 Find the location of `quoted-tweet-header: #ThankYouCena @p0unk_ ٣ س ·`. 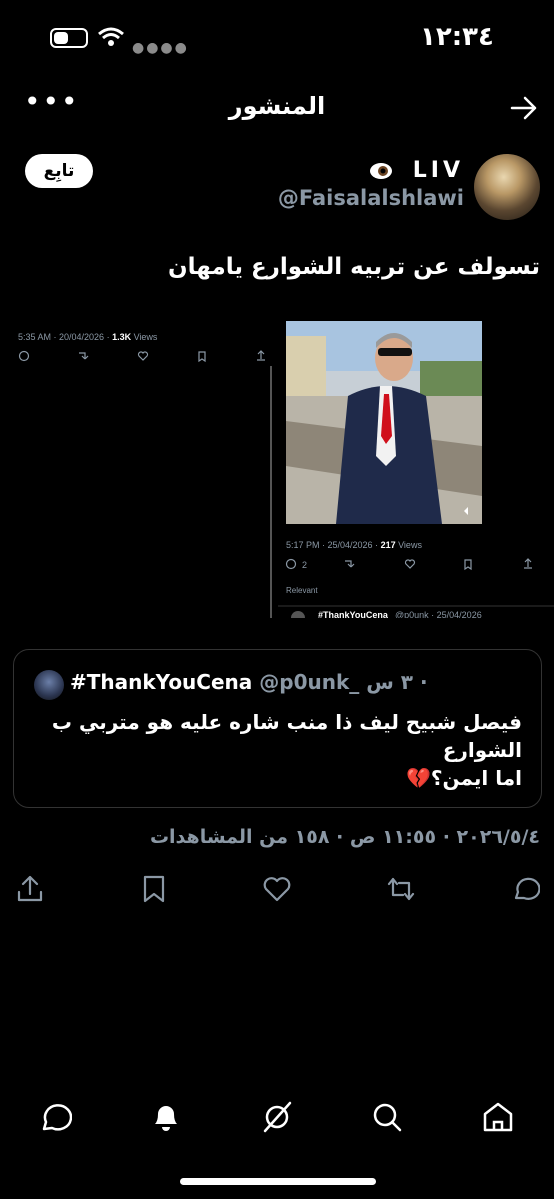

quoted-tweet-header: #ThankYouCena @p0unk_ ٣ س · is located at coordinates (249, 682).